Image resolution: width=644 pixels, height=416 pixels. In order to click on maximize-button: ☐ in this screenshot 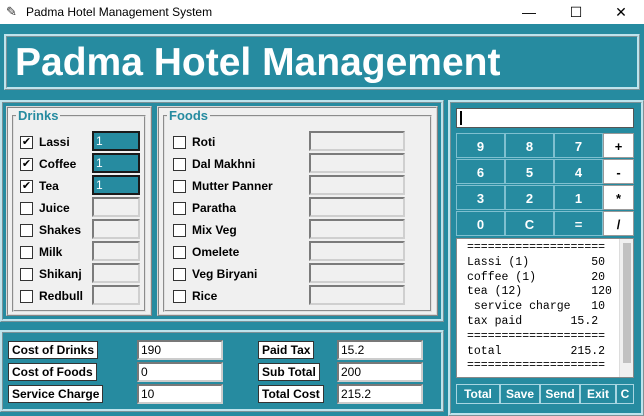, I will do `click(576, 12)`.